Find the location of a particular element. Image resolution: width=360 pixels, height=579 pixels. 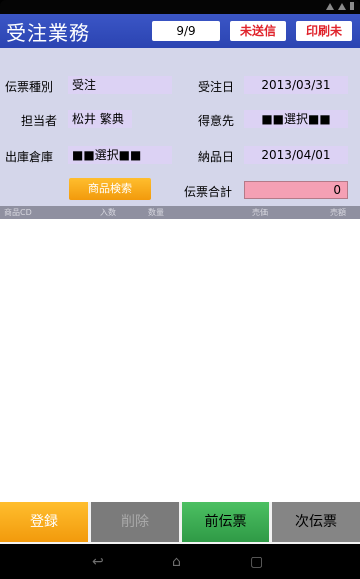

status-bar is located at coordinates (180, 7).